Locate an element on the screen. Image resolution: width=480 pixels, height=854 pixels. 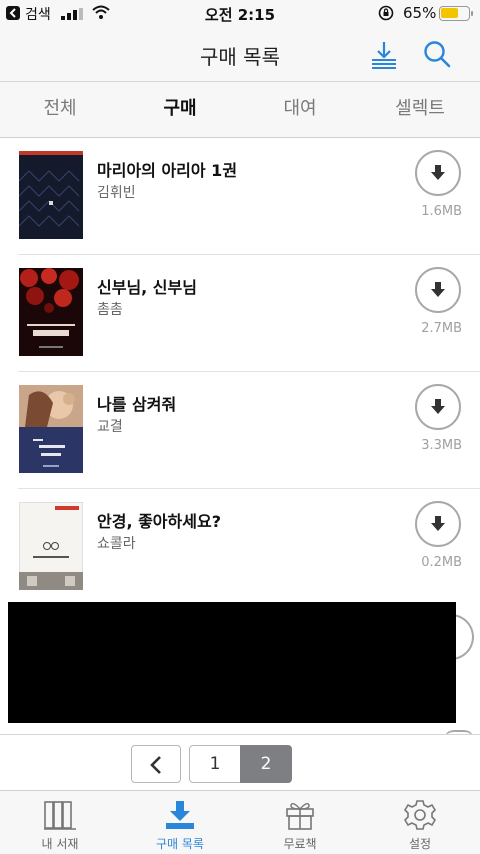
book-item: 안경, 좋아하세요? 쇼콜라 0.2MB is located at coordinates (249, 547).